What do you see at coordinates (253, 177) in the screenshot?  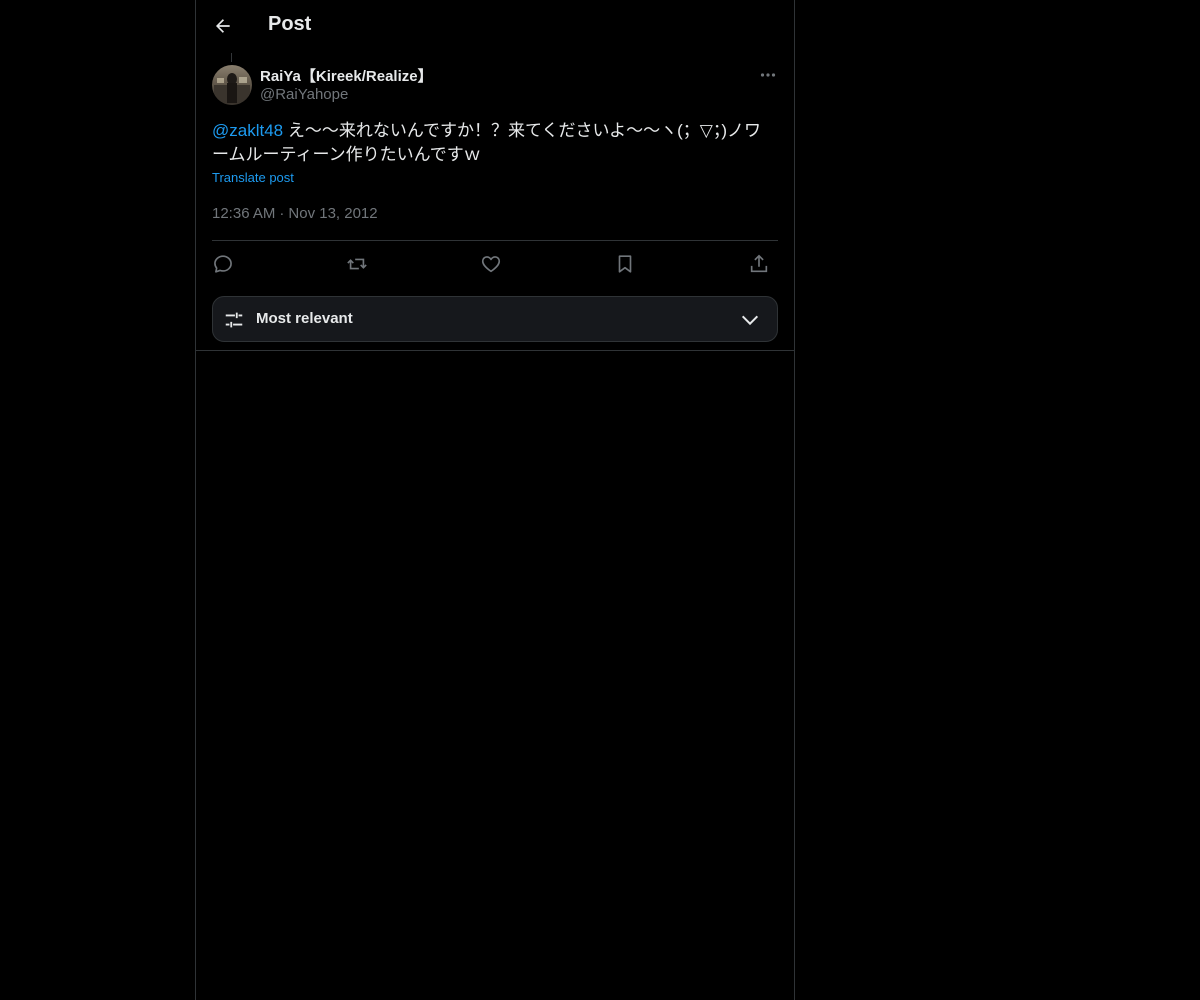 I see `translate-post-link: Translate post` at bounding box center [253, 177].